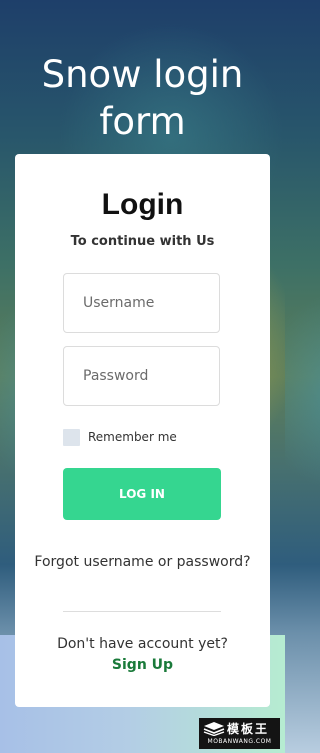 The height and width of the screenshot is (753, 320). What do you see at coordinates (141, 376) in the screenshot?
I see `password-input` at bounding box center [141, 376].